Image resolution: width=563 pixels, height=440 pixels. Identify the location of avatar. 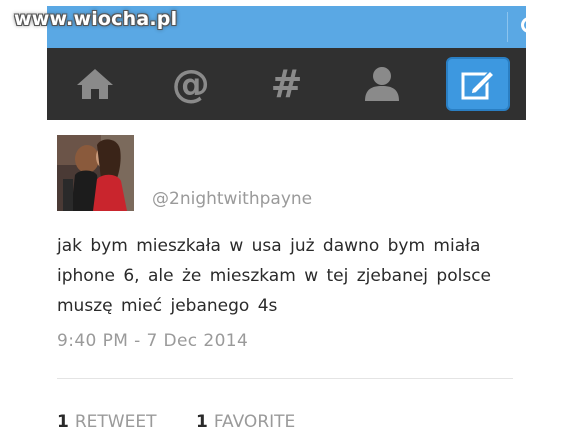
(95, 173).